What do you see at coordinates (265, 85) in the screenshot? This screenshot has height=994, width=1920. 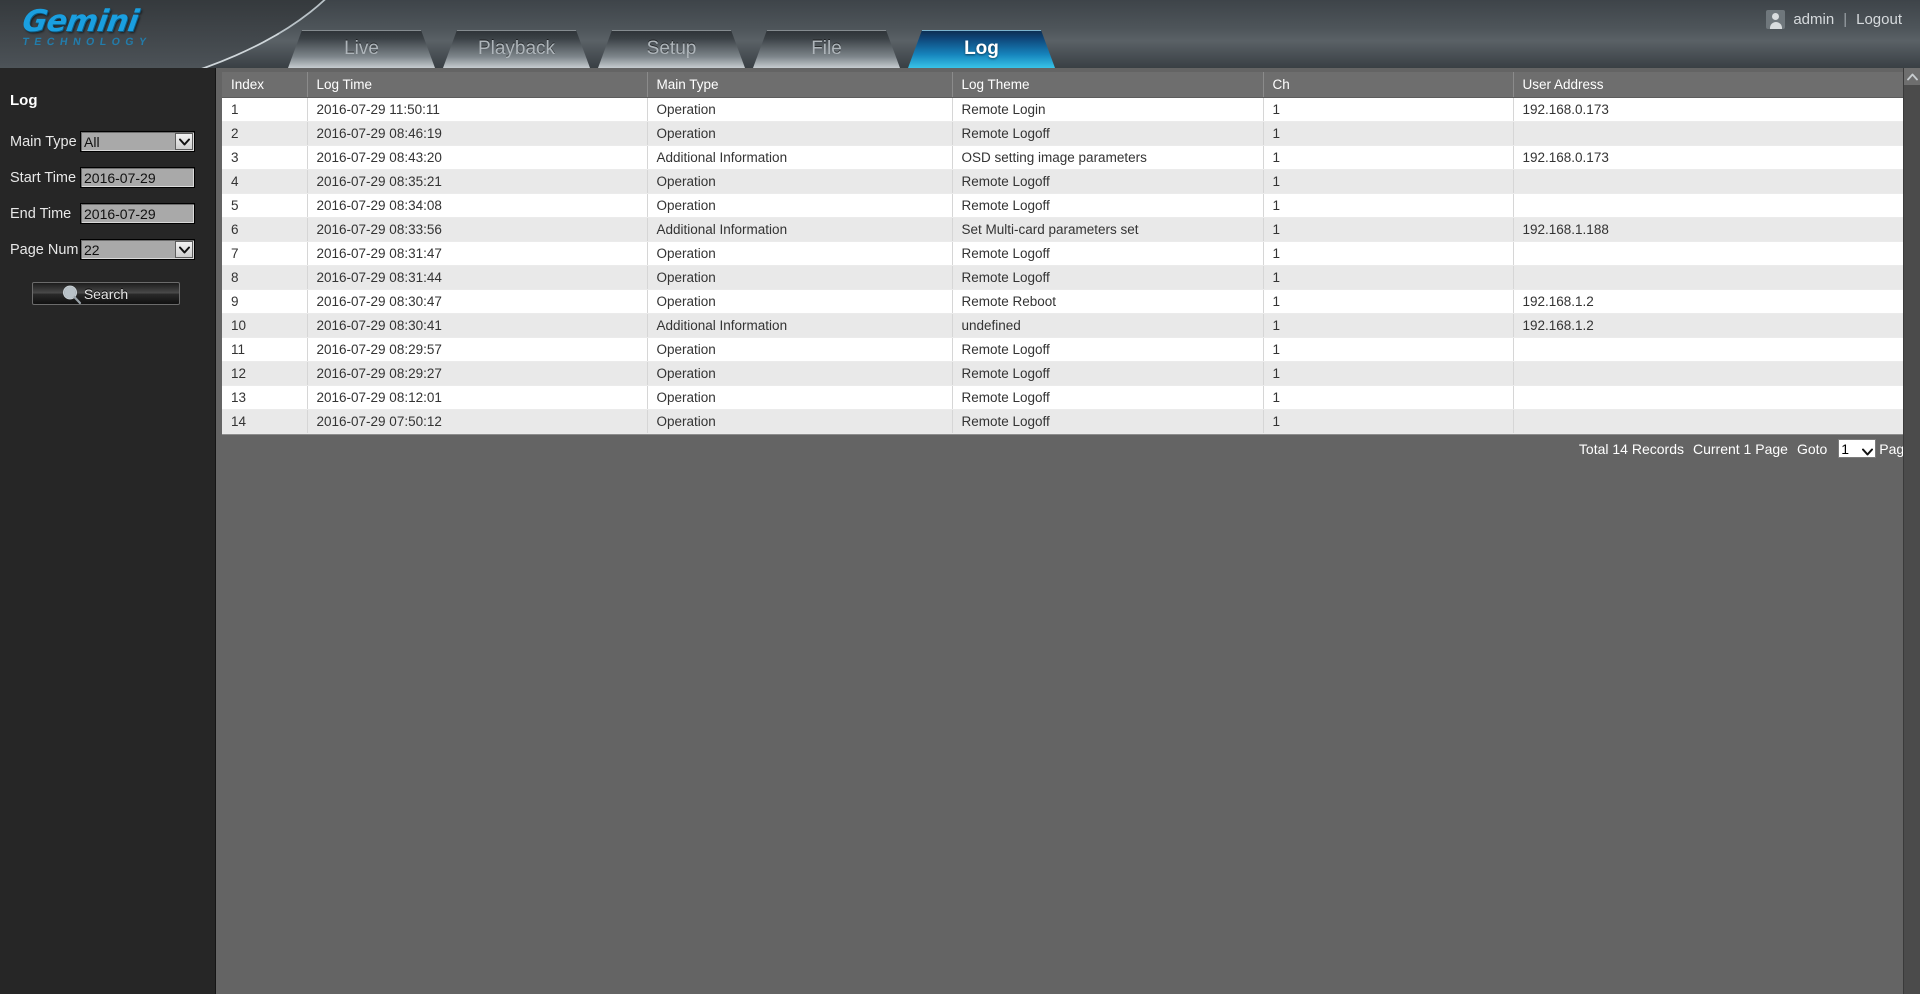 I see `col-header-index: Index` at bounding box center [265, 85].